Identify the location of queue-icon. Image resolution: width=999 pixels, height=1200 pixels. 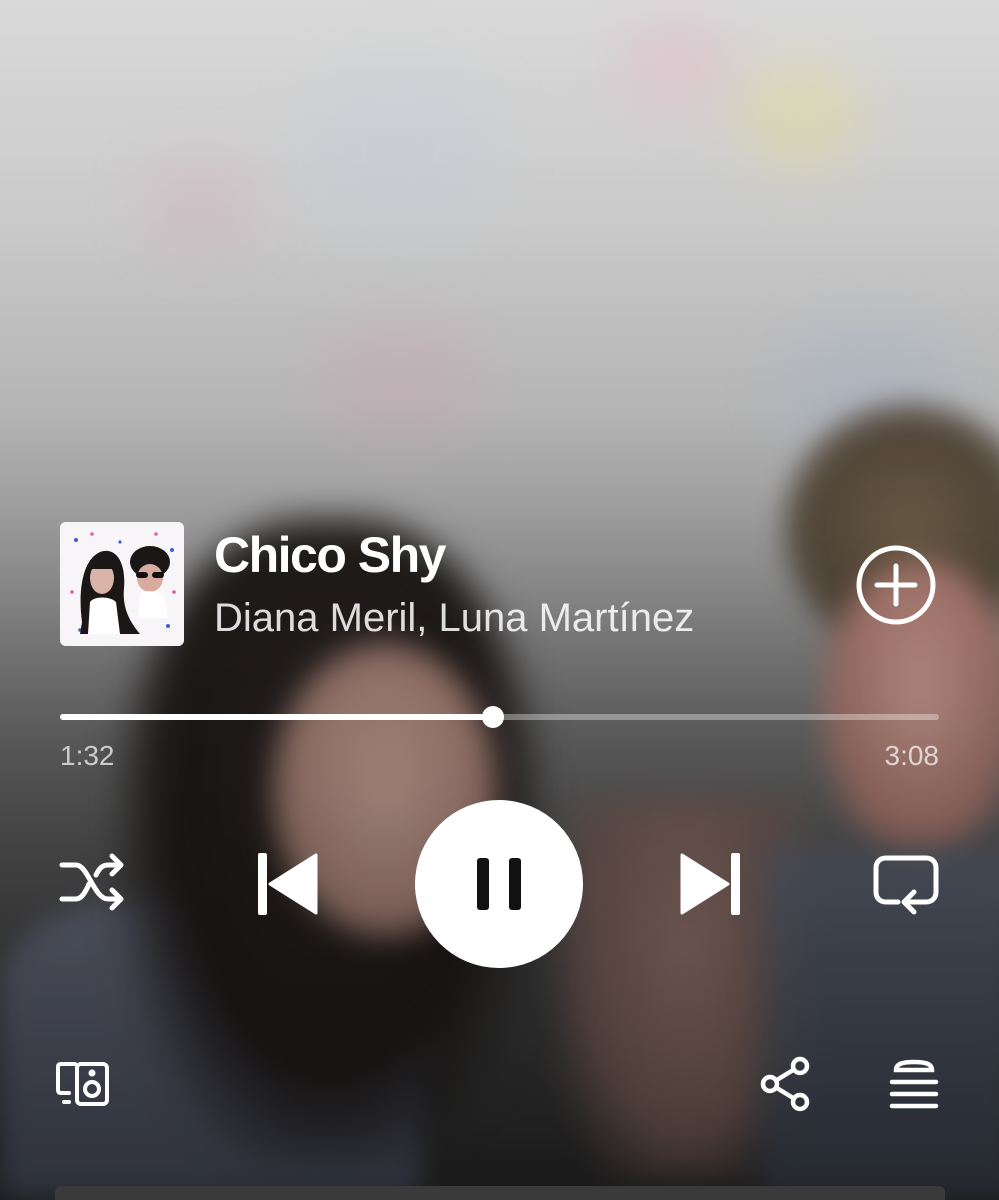
(914, 1084).